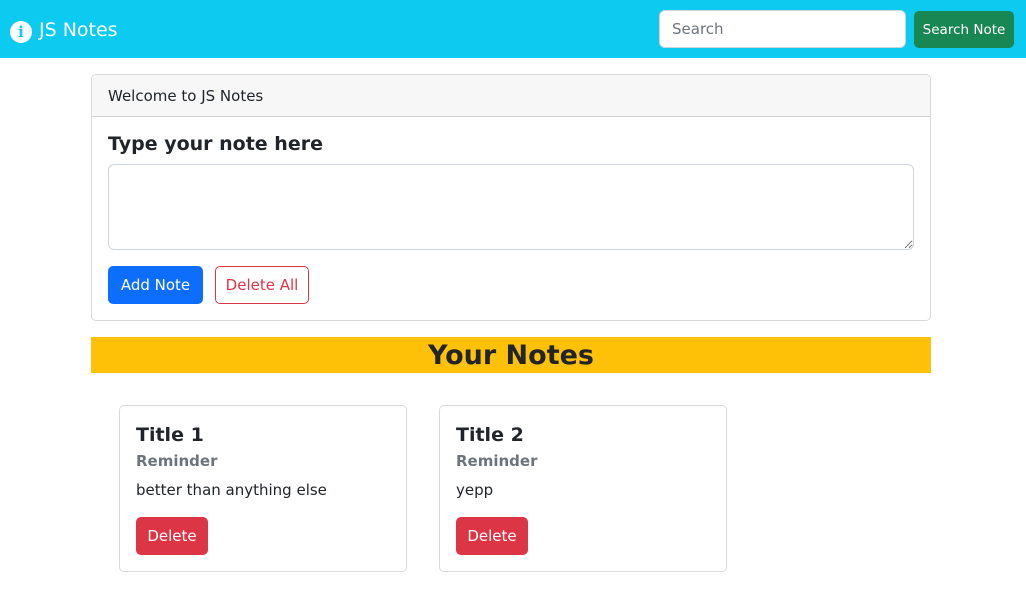 This screenshot has width=1026, height=612. Describe the element at coordinates (262, 285) in the screenshot. I see `delete-all-button: Delete All` at that location.